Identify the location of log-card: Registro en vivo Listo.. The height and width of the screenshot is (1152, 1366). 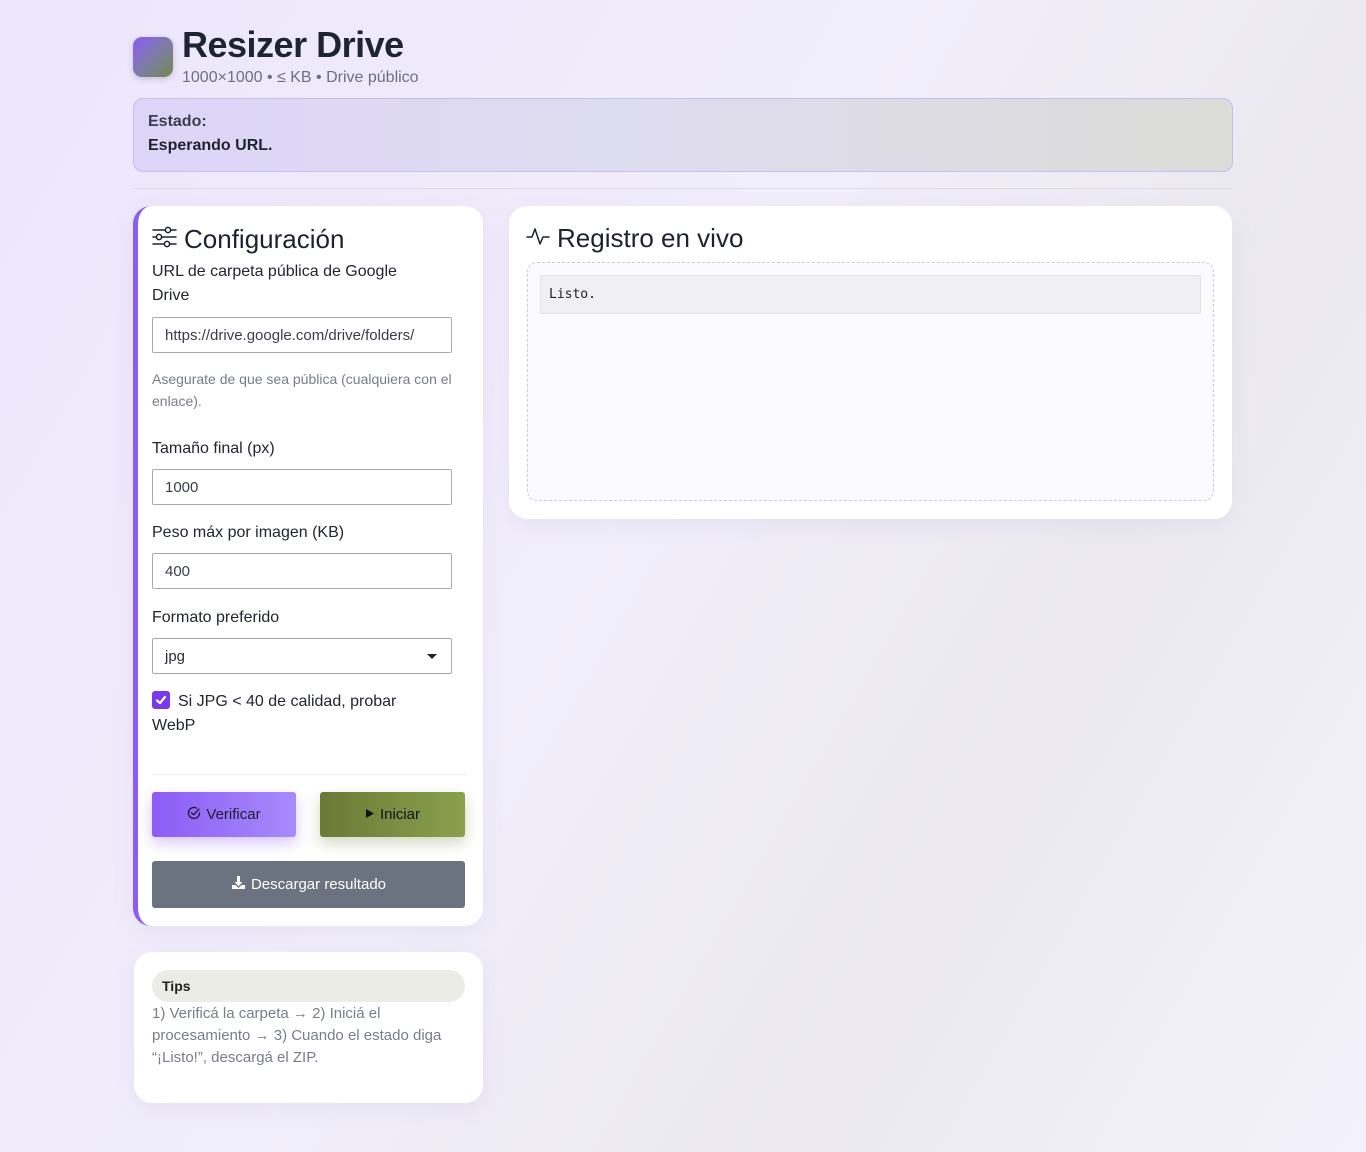
(870, 362).